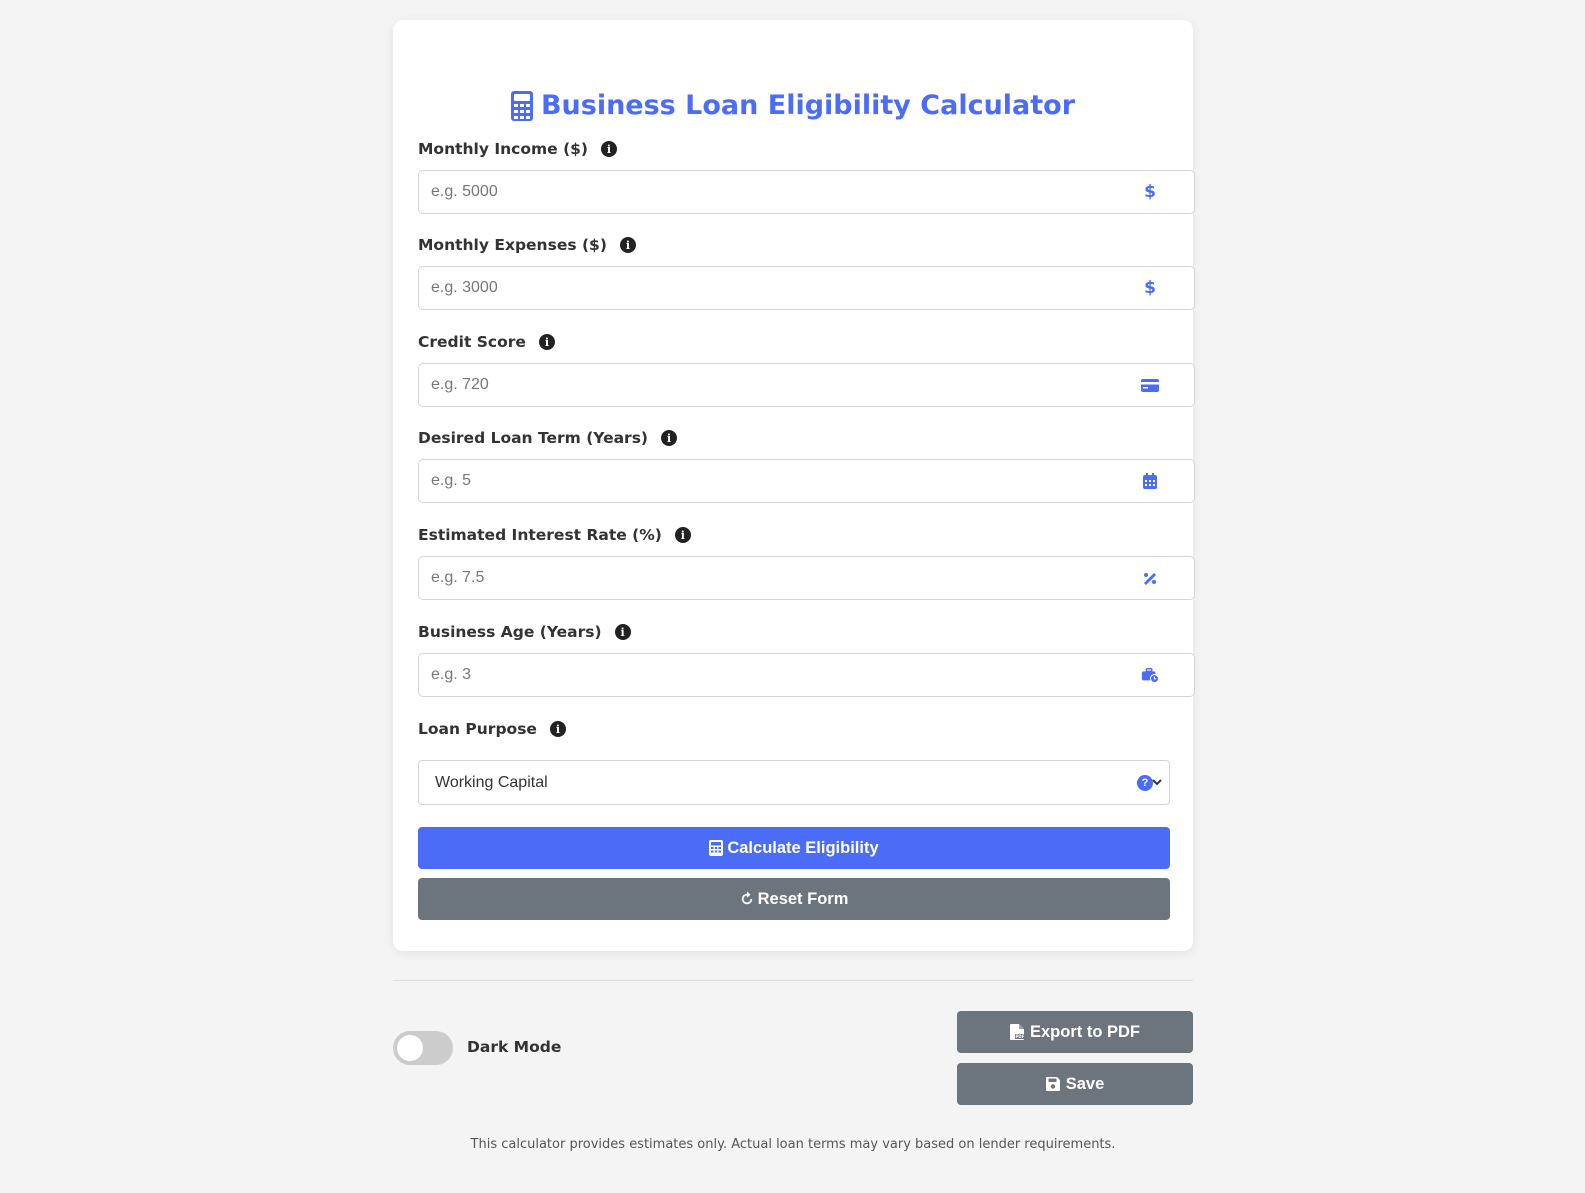 This screenshot has height=1193, width=1585. I want to click on toggle-knob, so click(410, 1048).